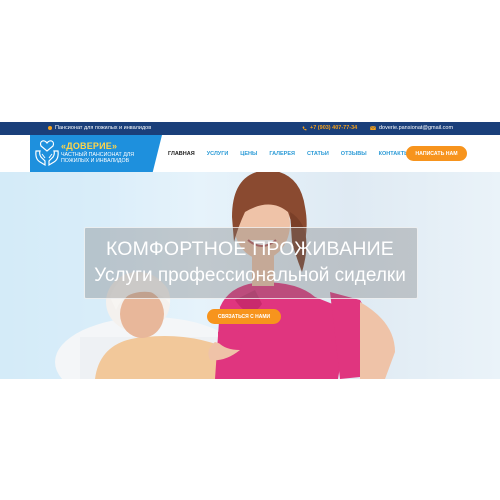 Image resolution: width=500 pixels, height=500 pixels. I want to click on contact-us-button: СВЯЗАТЬСЯ С НАМИ, so click(244, 316).